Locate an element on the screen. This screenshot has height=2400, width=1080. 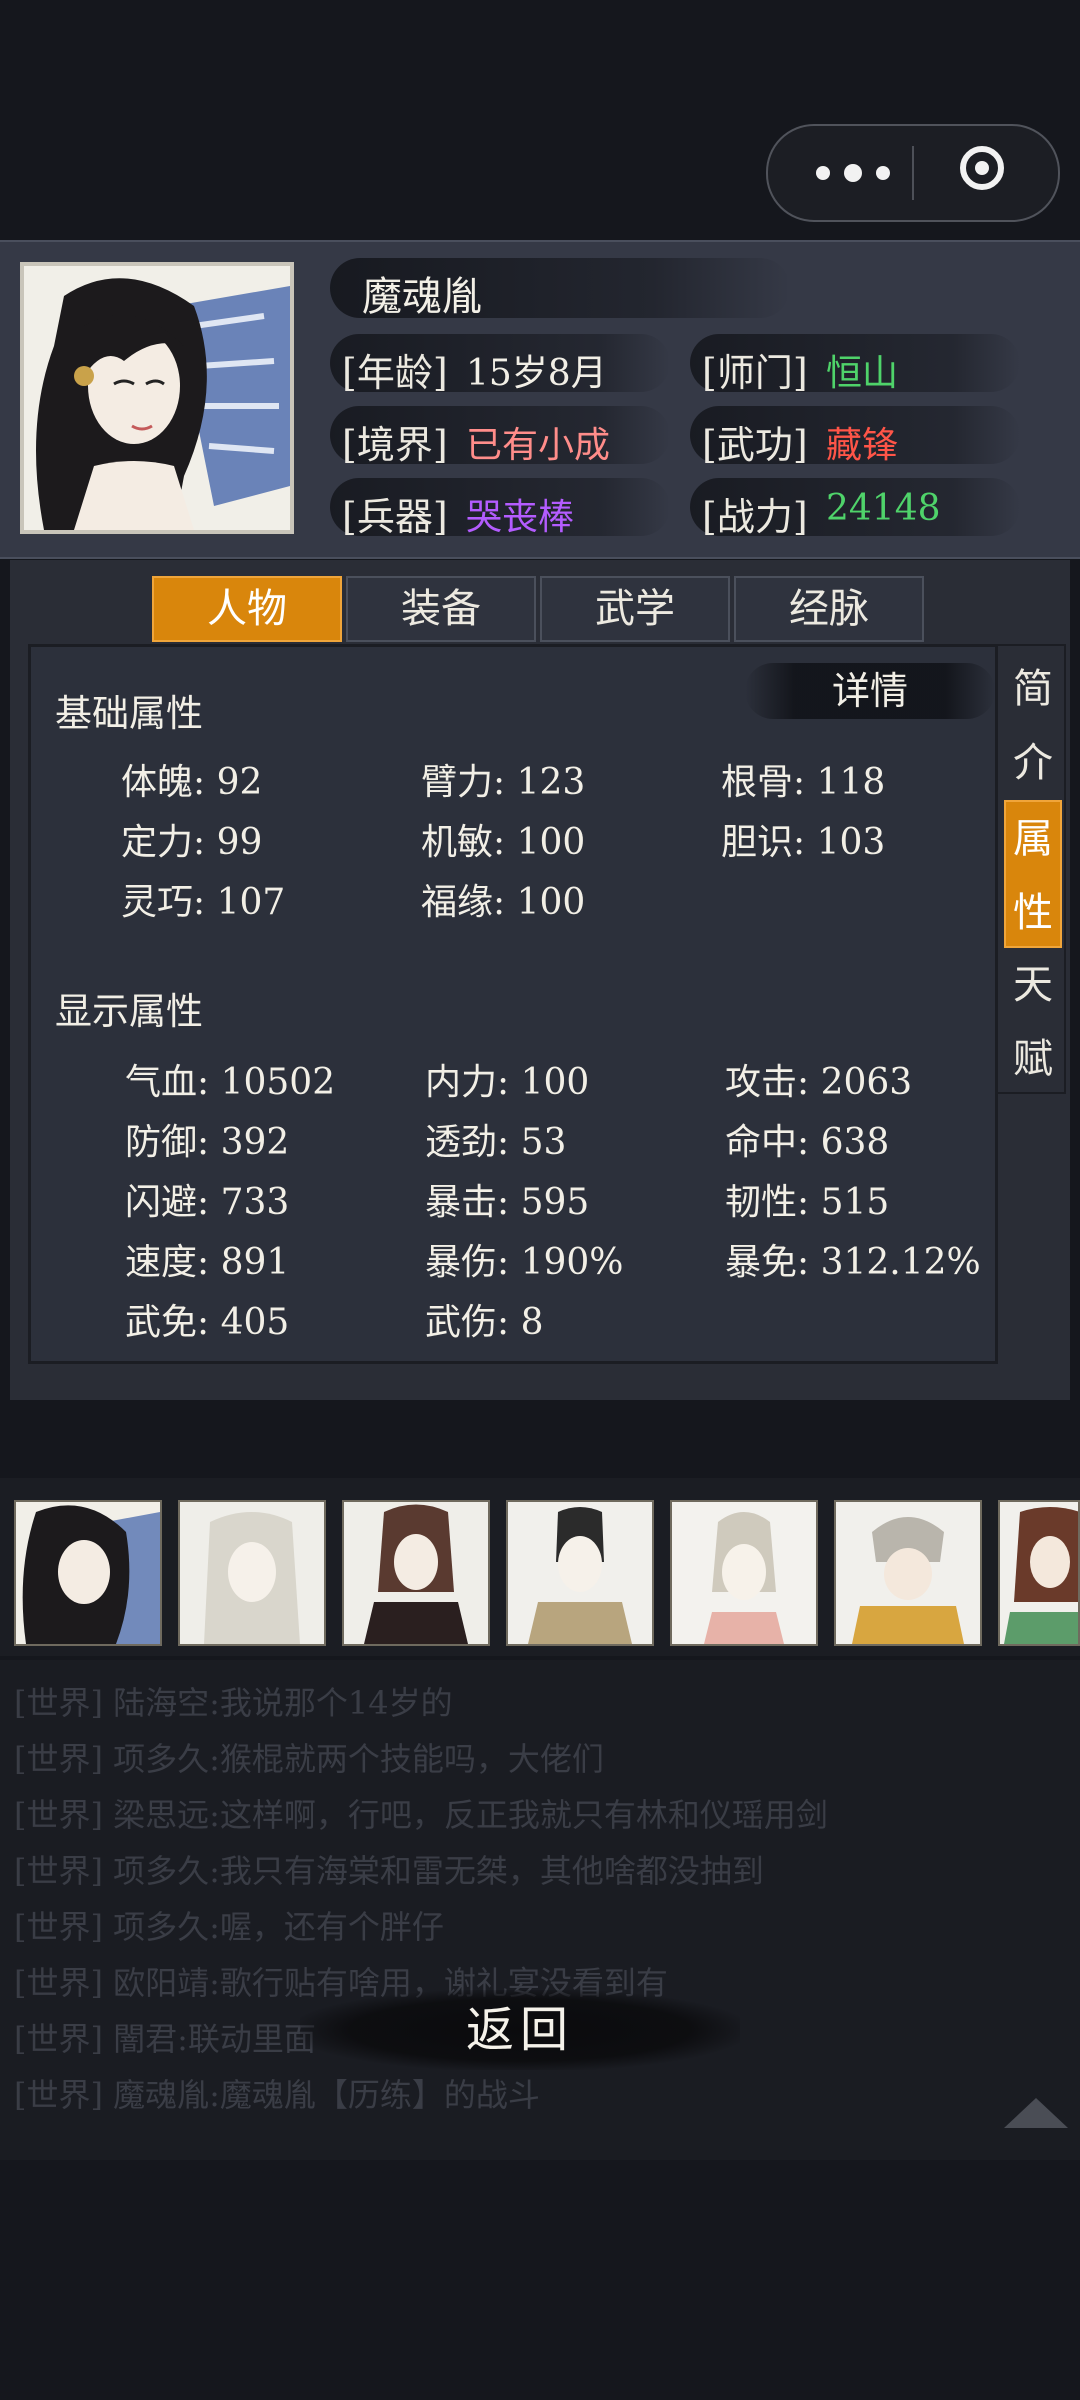
character-name-row: 魔魂胤 is located at coordinates (560, 289).